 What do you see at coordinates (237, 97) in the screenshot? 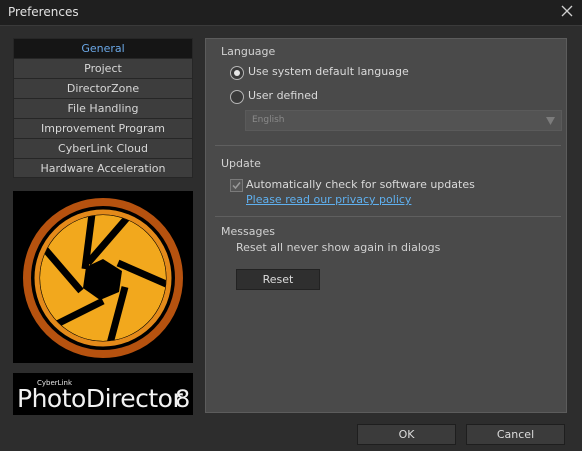
I see `radio-button` at bounding box center [237, 97].